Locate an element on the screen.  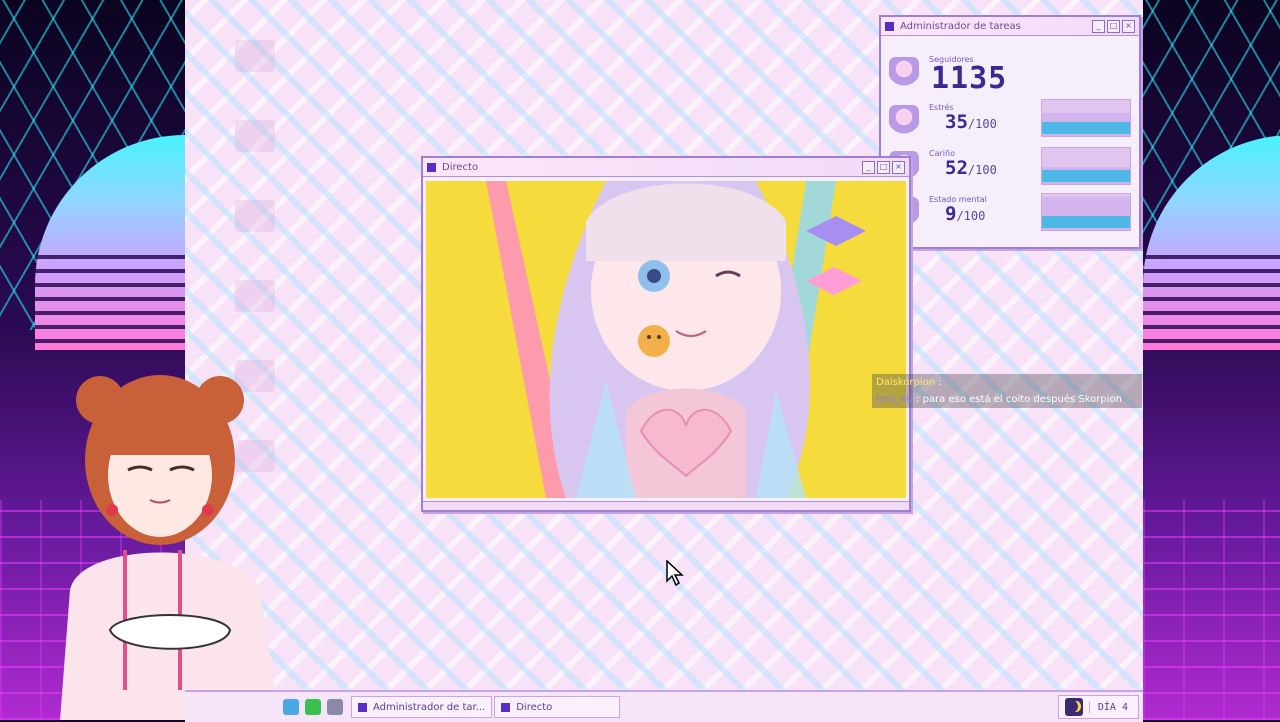
stat-value: 35/100 is located at coordinates (971, 122).